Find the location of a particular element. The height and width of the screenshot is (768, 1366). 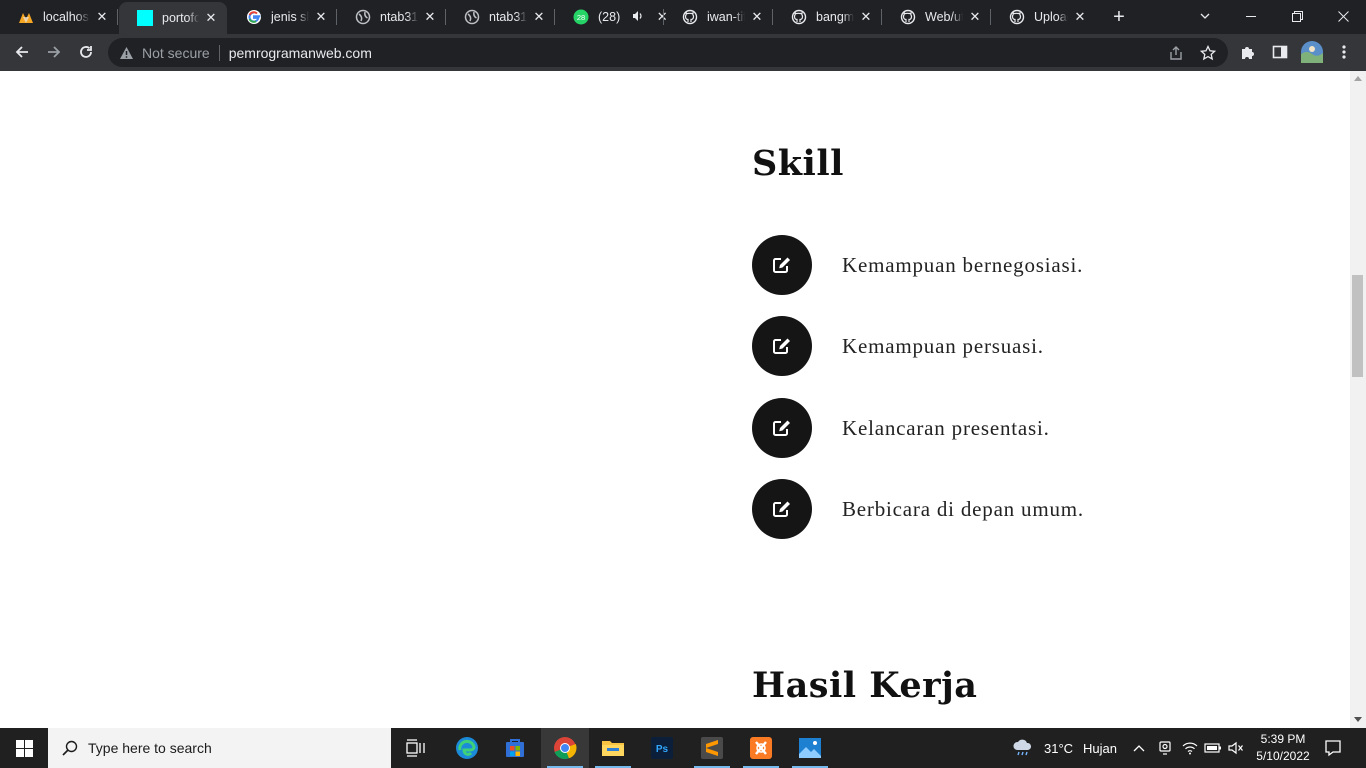

start-button is located at coordinates (24, 748).